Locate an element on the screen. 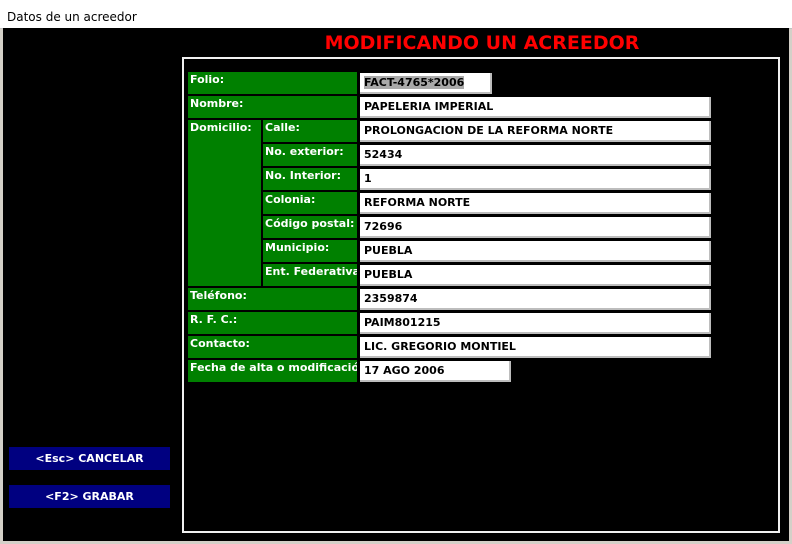  label-contacto: Contacto: is located at coordinates (272, 347).